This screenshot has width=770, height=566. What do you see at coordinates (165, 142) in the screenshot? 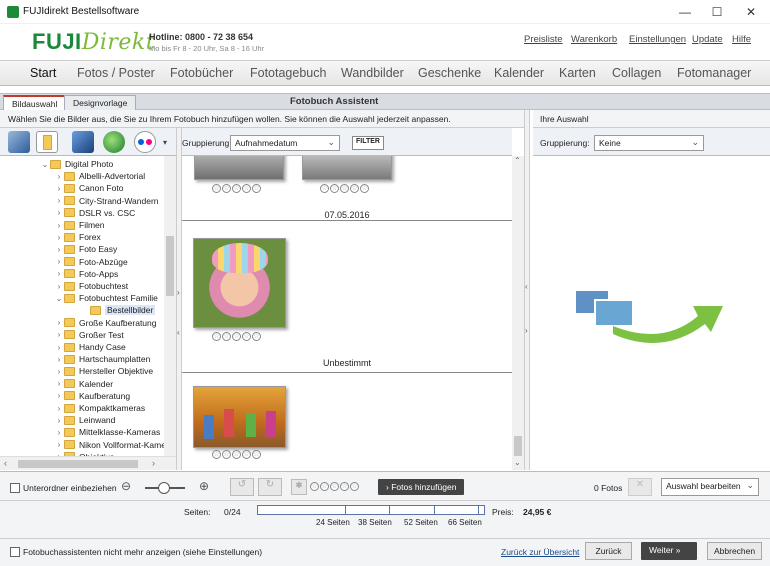
I see `more-sources-arrow-icon: ▾` at bounding box center [165, 142].